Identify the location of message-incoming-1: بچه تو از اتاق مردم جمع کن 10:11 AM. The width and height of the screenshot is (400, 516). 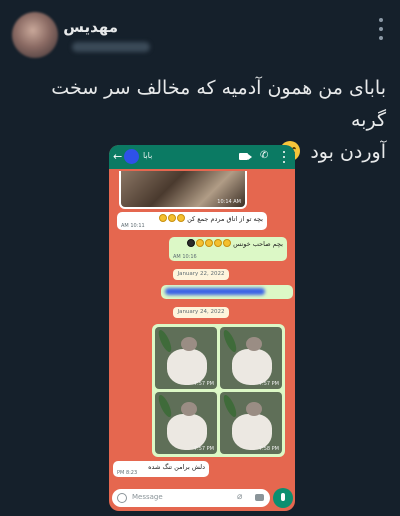
(192, 221).